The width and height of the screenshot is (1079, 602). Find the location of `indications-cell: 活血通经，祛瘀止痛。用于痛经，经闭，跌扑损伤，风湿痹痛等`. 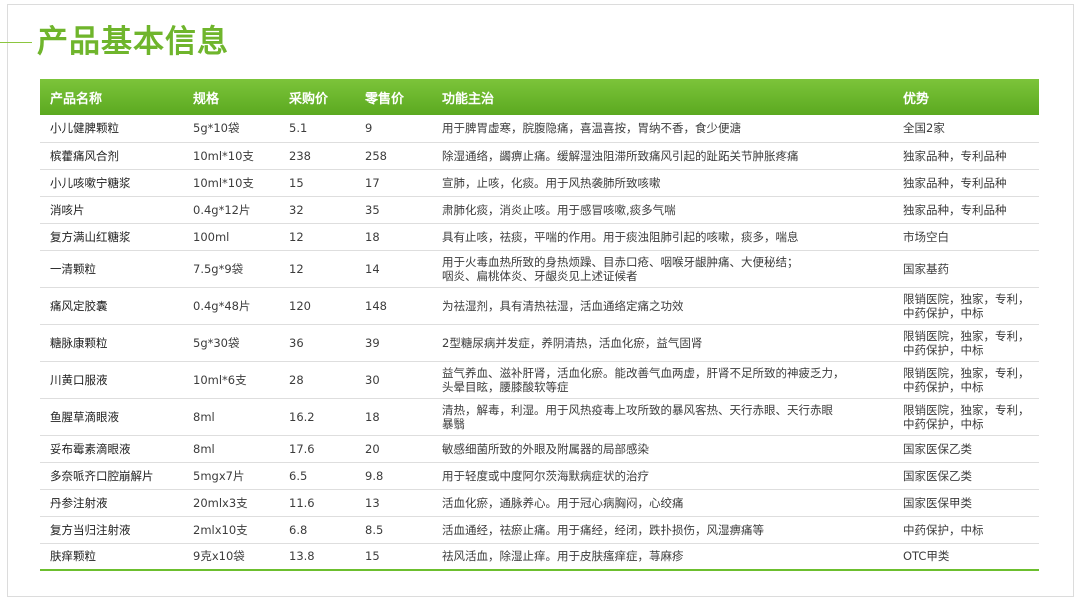

indications-cell: 活血通经，祛瘀止痛。用于痛经，经闭，跌扑损伤，风湿痹痛等 is located at coordinates (662, 530).